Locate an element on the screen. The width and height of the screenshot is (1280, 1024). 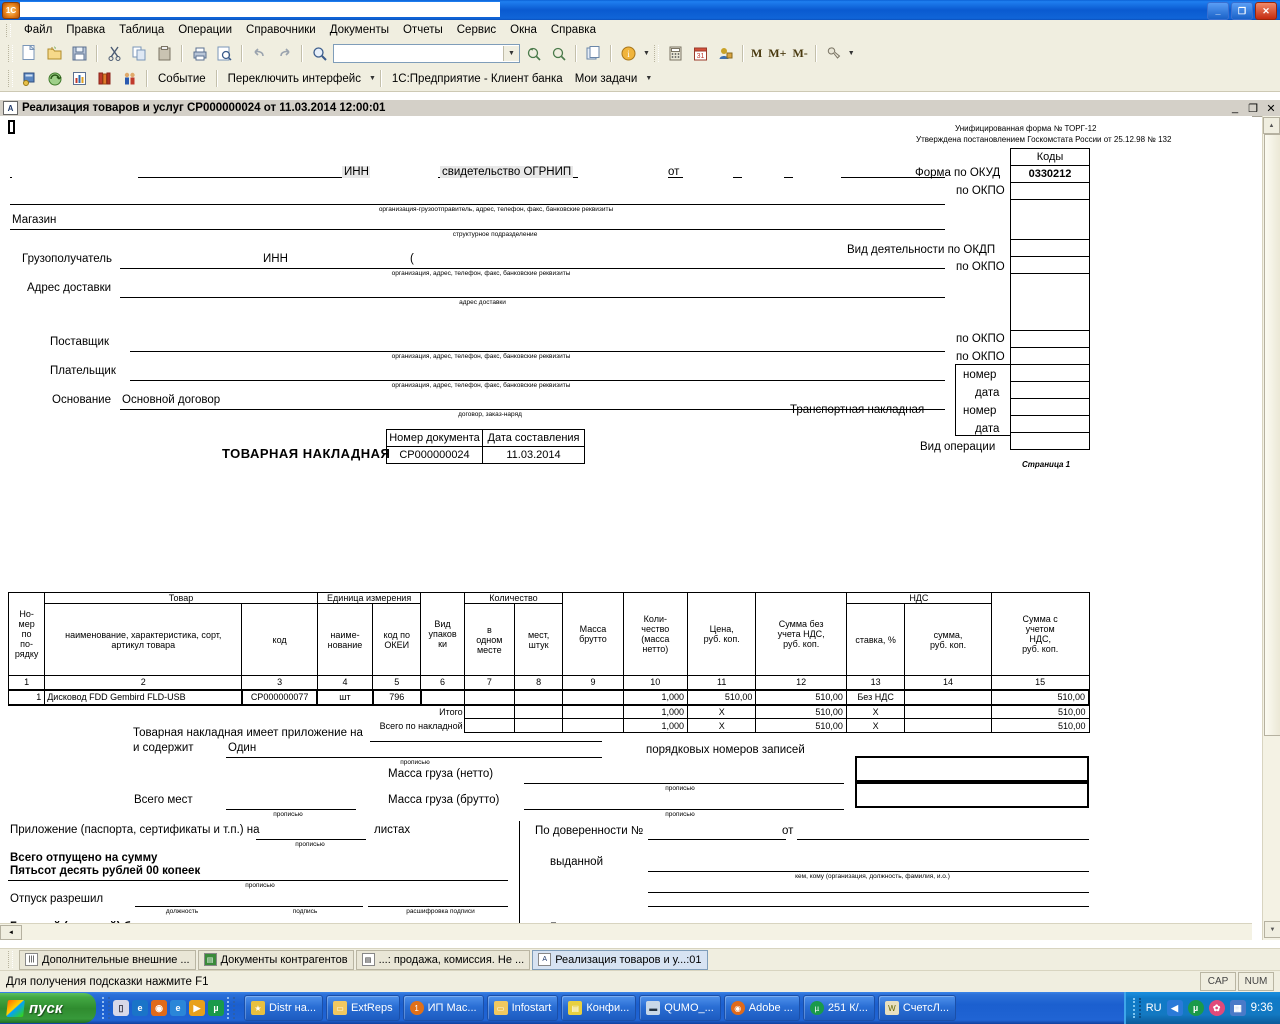
media-player-icon: ▶ is located at coordinates (197, 1008).